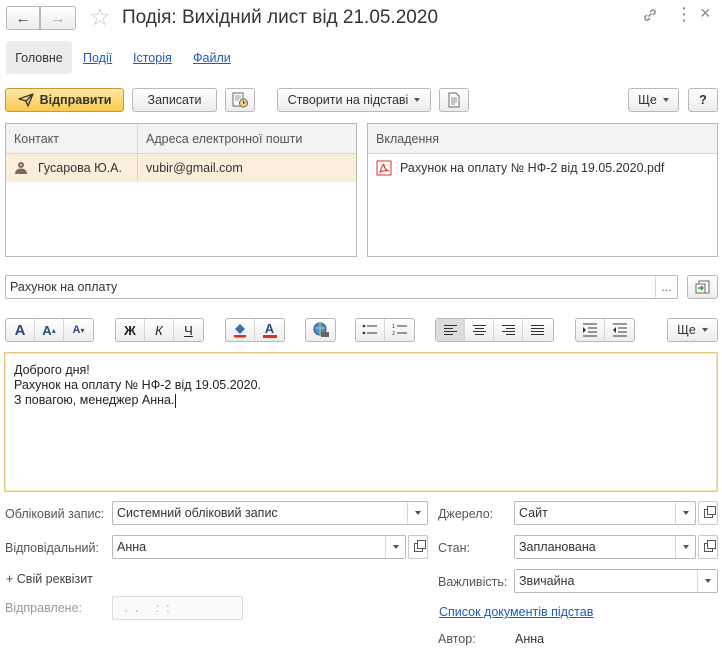 The height and width of the screenshot is (648, 722). What do you see at coordinates (197, 513) in the screenshot?
I see `account-value: Системний обліковий запис` at bounding box center [197, 513].